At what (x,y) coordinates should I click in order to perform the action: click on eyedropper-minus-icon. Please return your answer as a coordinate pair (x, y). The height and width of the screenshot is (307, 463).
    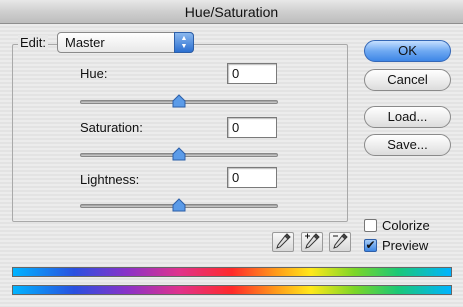
    Looking at the image, I should click on (340, 241).